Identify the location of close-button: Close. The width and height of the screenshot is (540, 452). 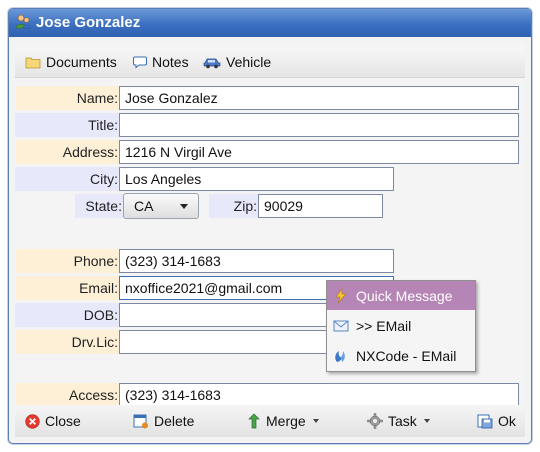
(53, 421).